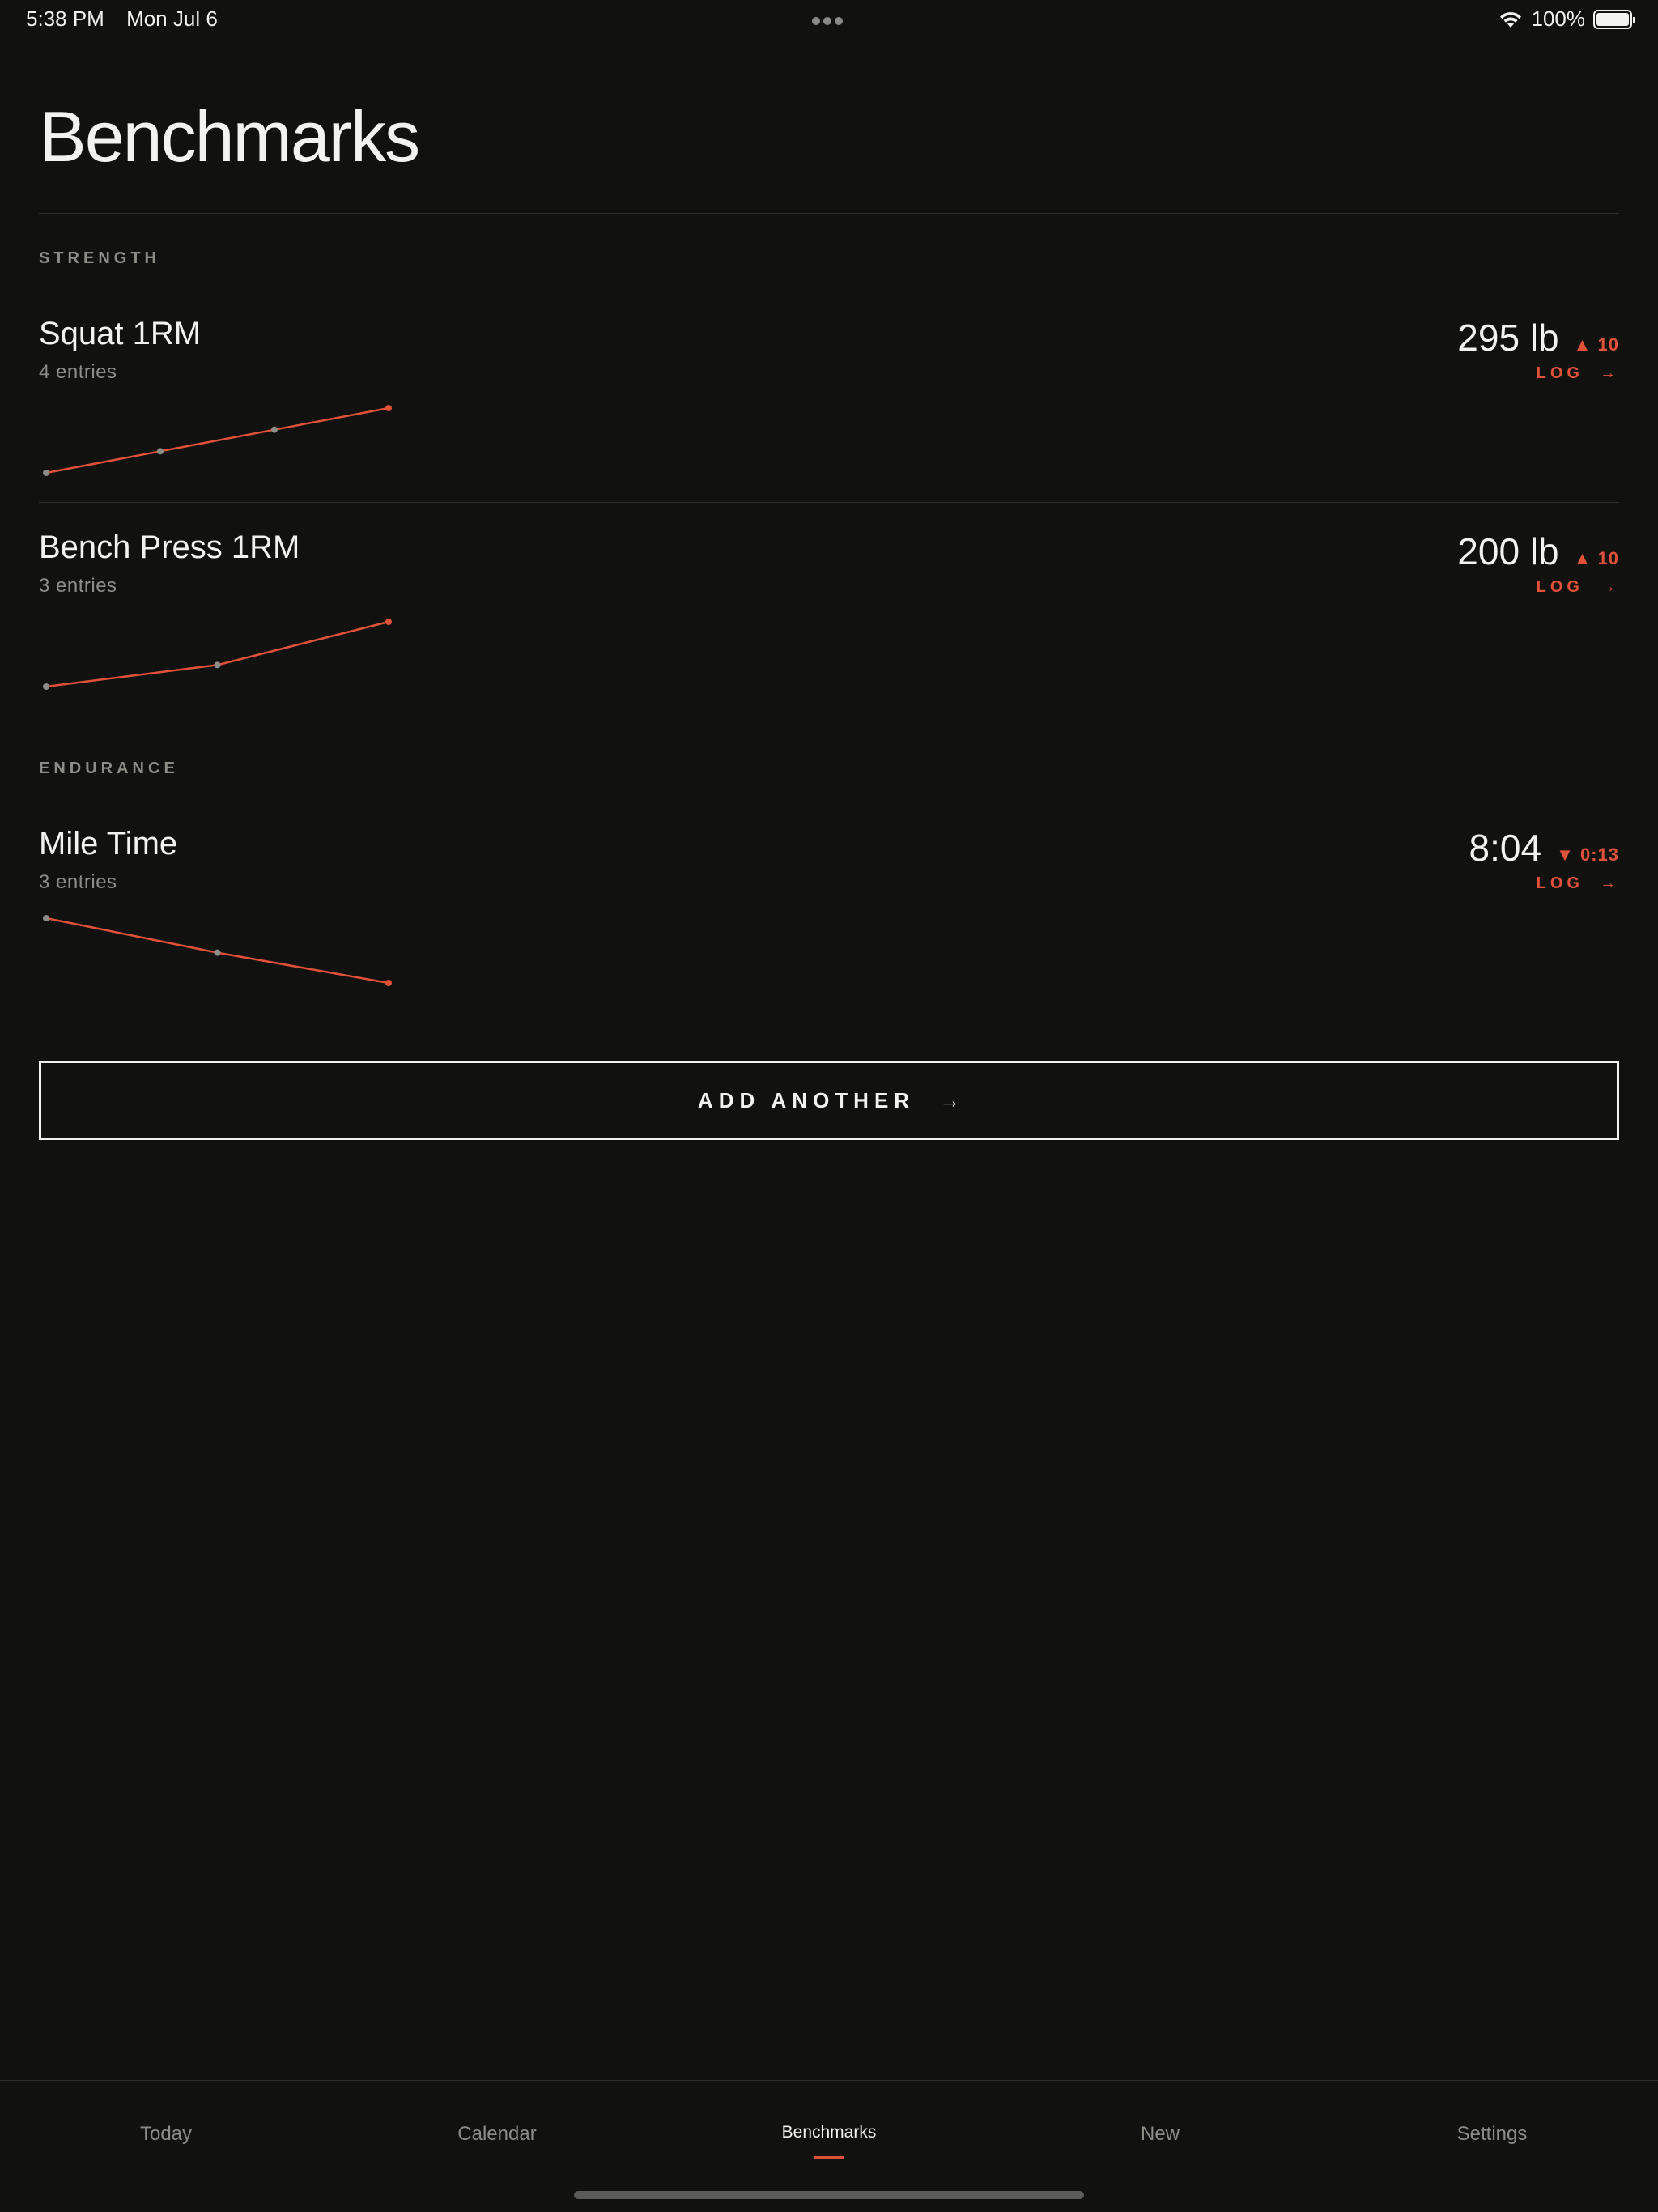 Image resolution: width=1658 pixels, height=2212 pixels. I want to click on tab-benchmarks: Benchmarks, so click(829, 2132).